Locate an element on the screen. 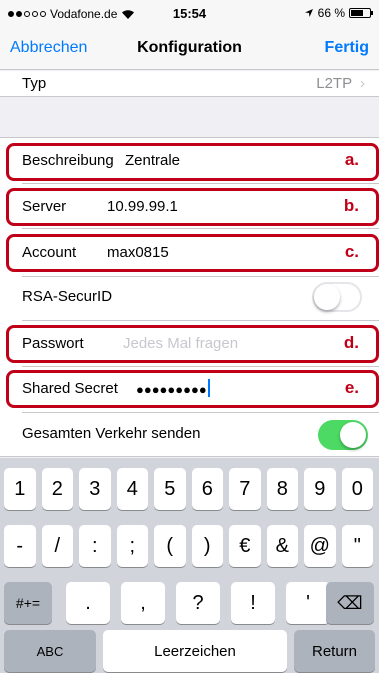  text-cursor is located at coordinates (208, 388).